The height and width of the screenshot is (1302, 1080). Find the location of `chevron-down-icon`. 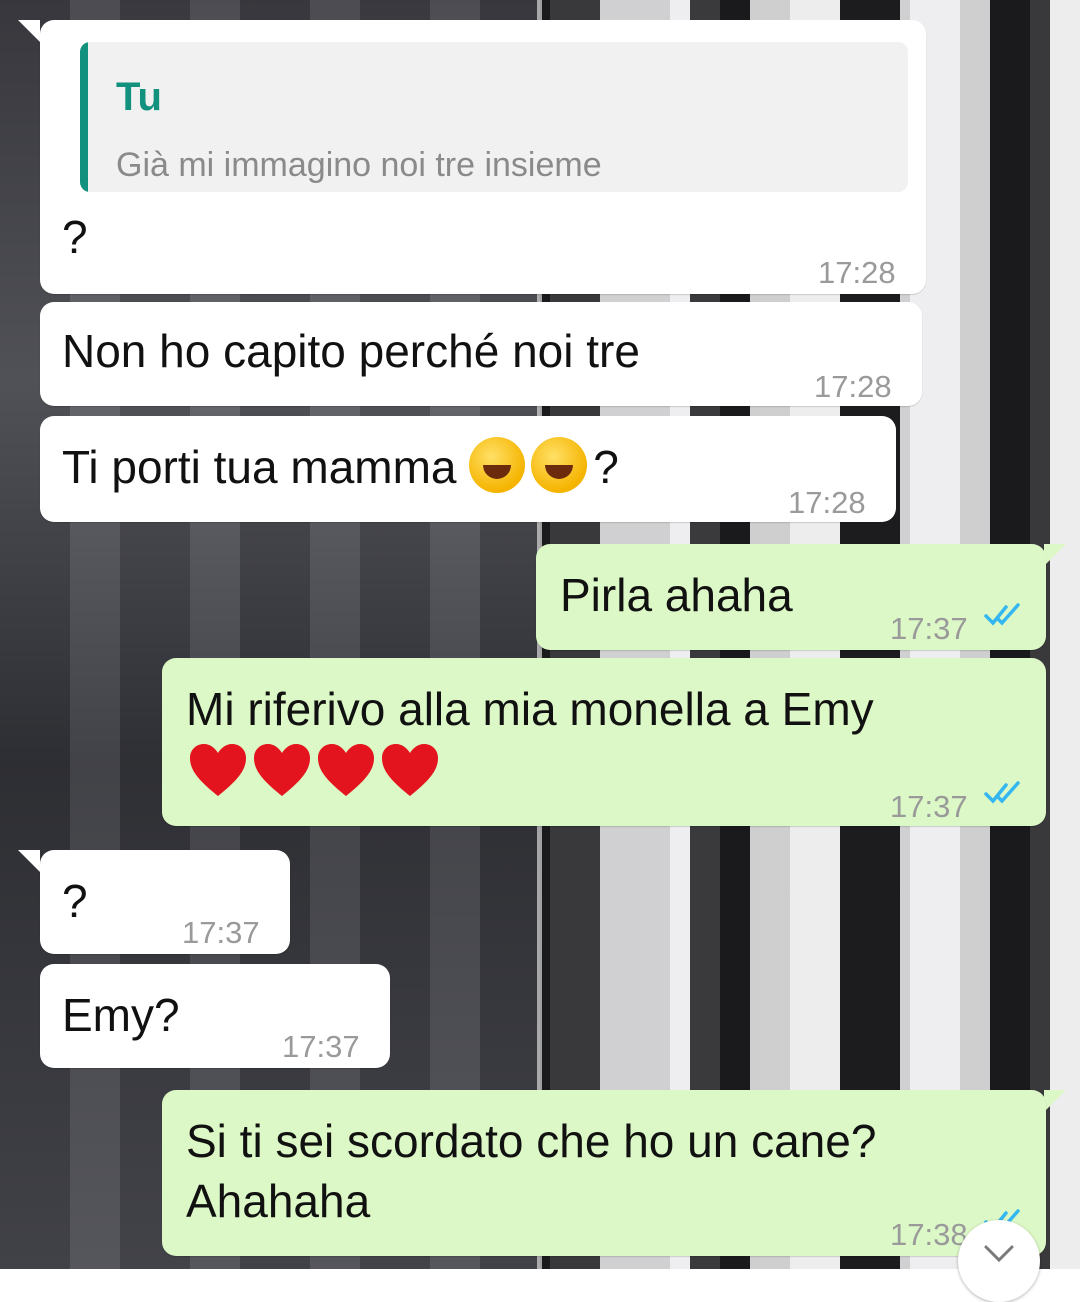

chevron-down-icon is located at coordinates (999, 1254).